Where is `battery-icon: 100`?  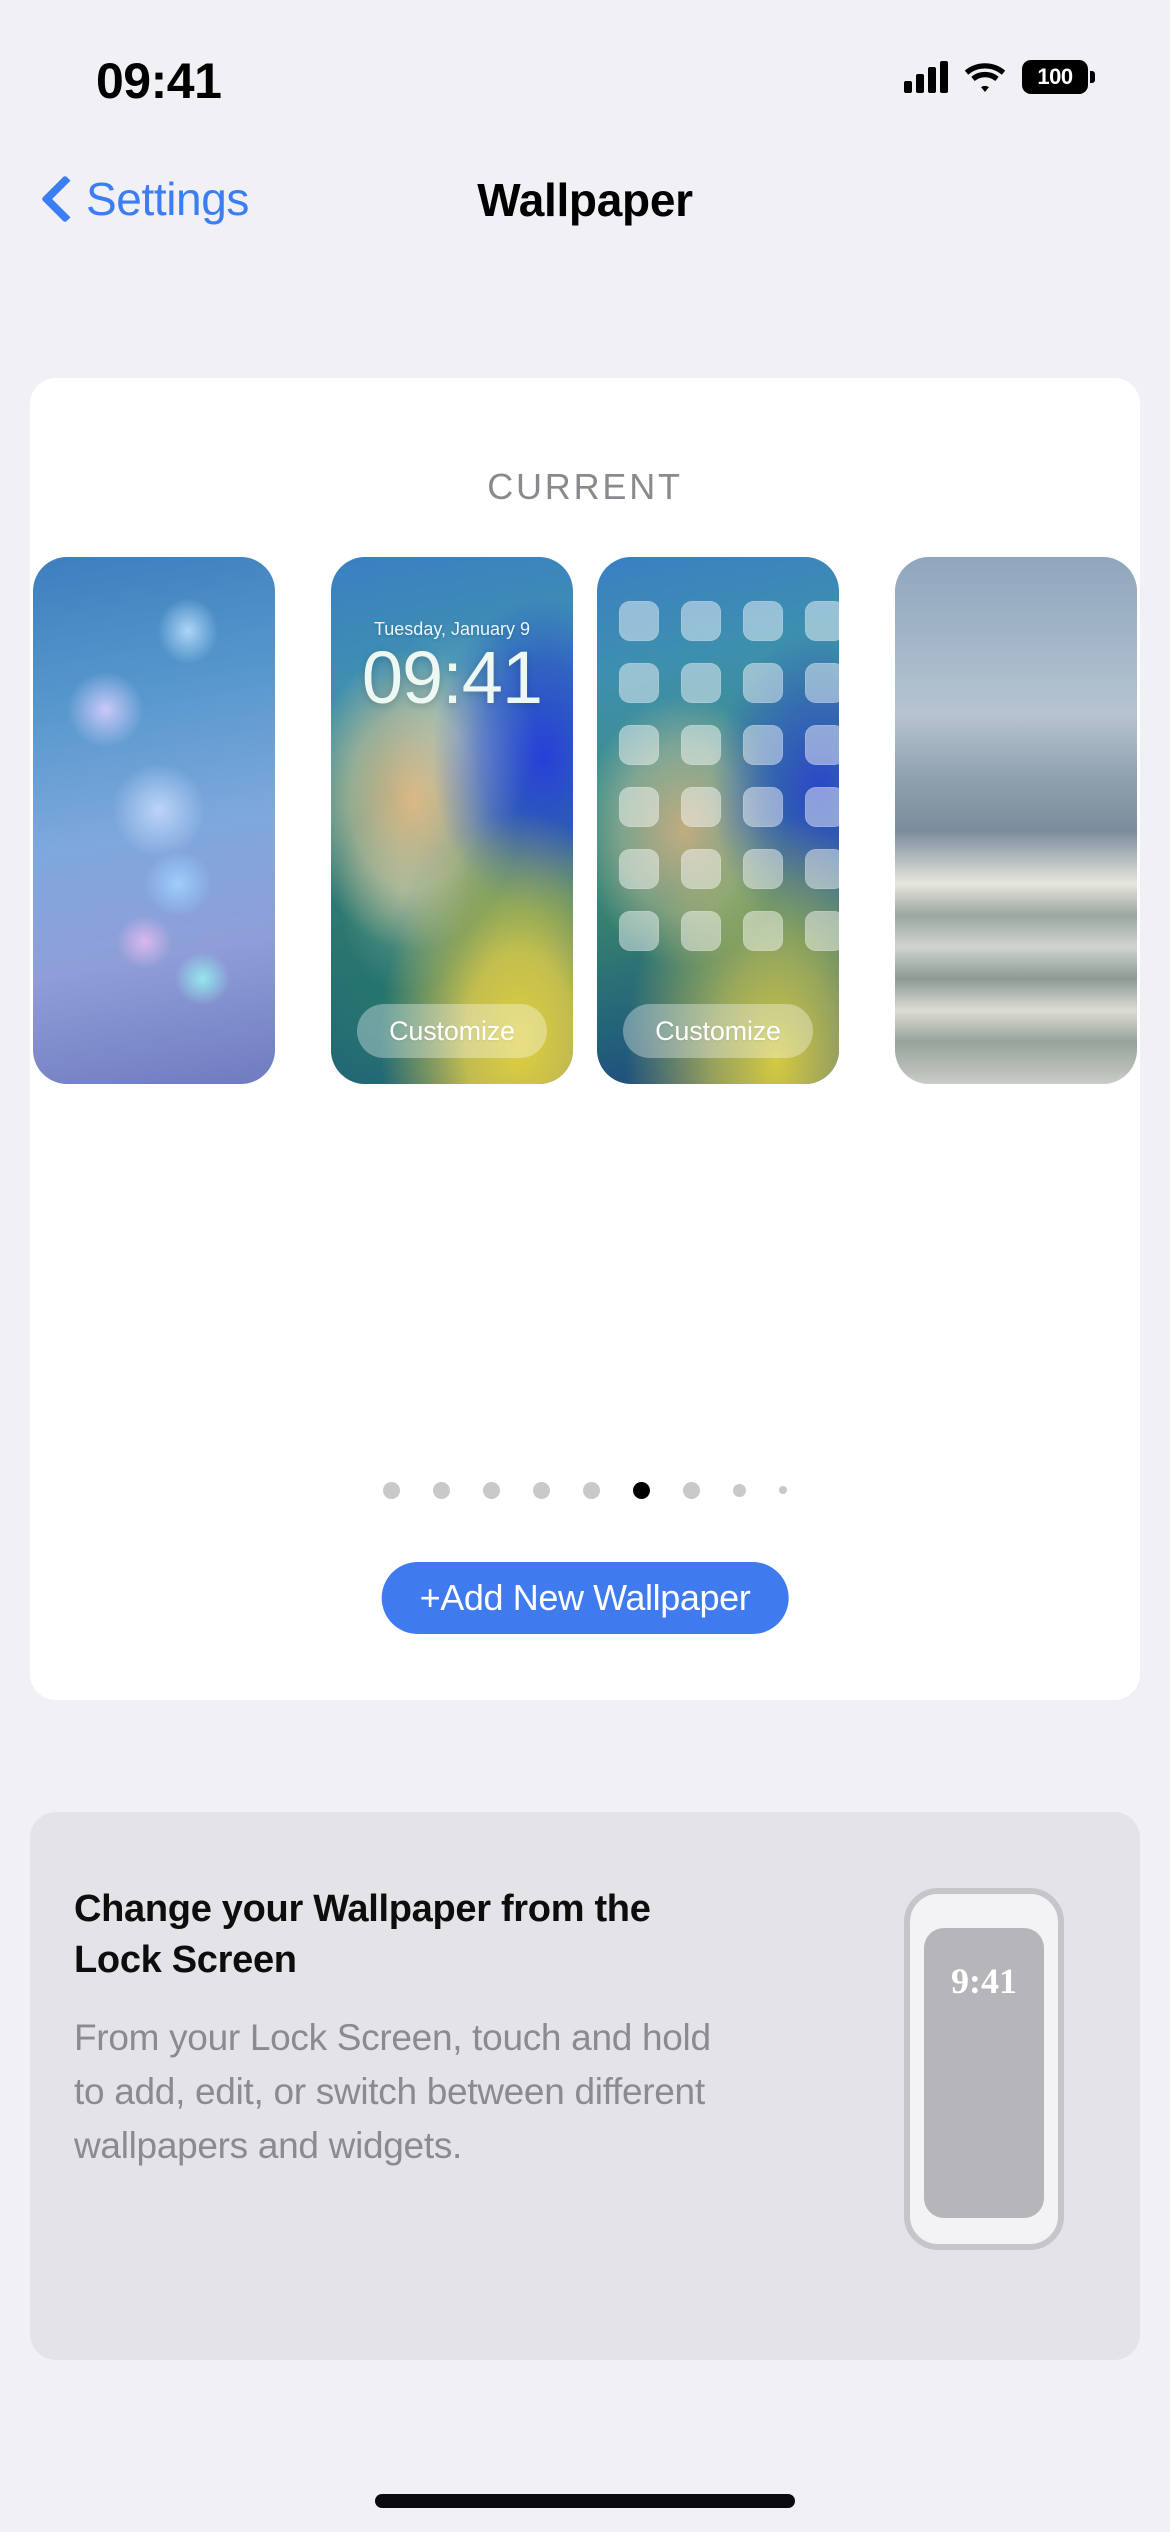 battery-icon: 100 is located at coordinates (1058, 77).